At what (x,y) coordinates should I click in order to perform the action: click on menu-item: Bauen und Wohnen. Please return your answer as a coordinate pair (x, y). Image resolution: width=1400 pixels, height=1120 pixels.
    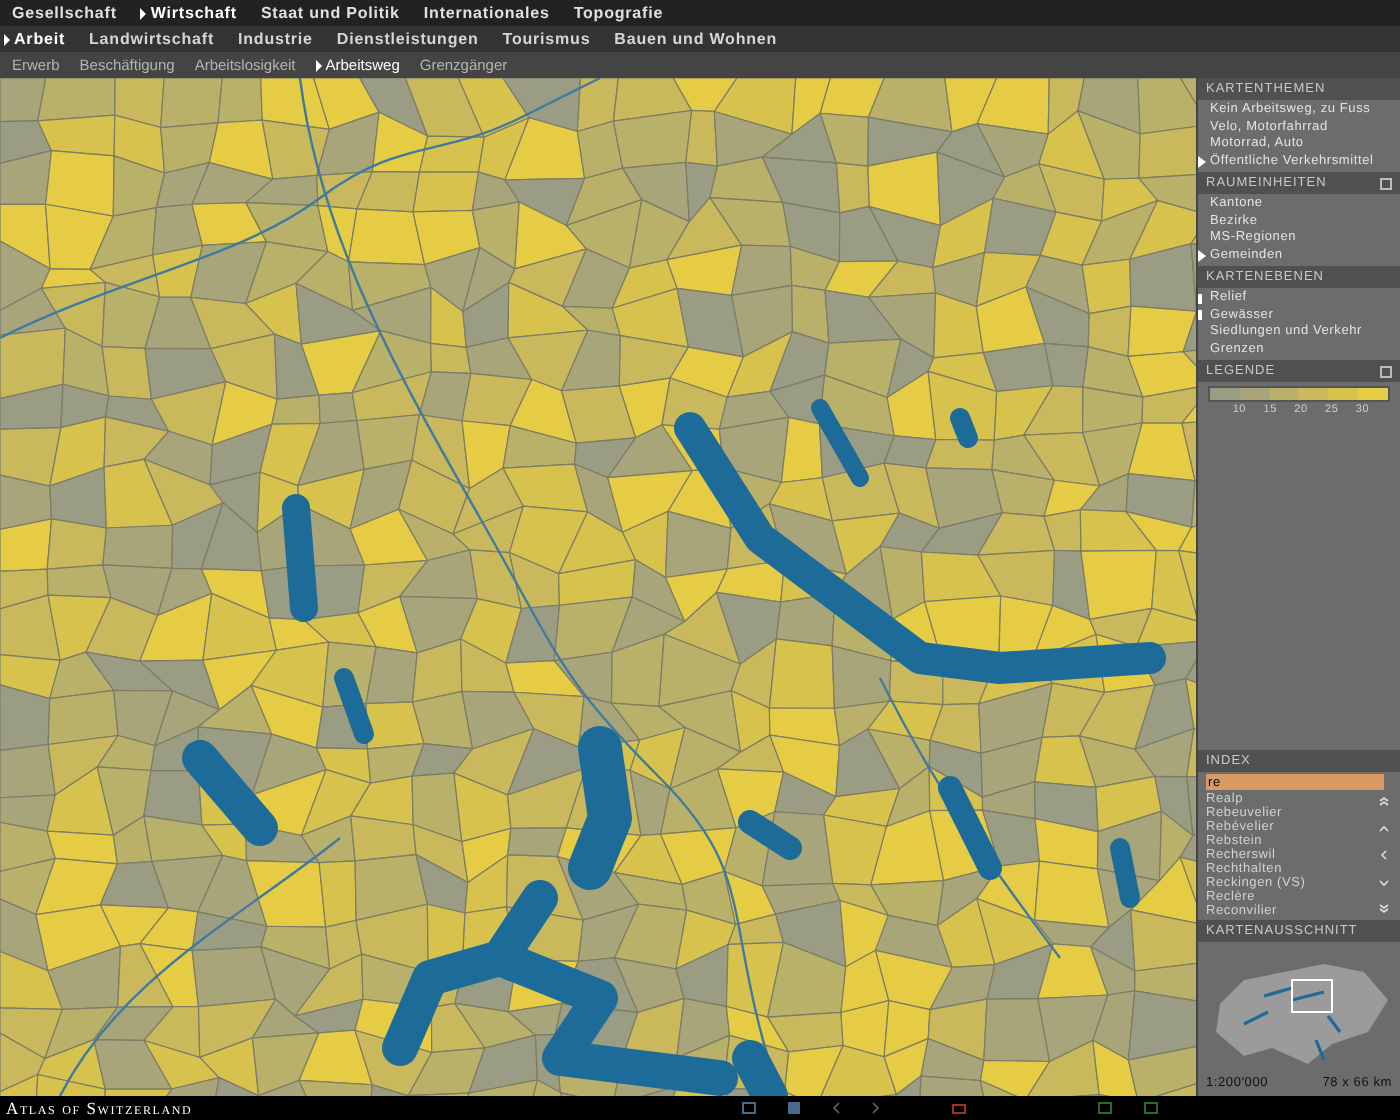
    Looking at the image, I should click on (696, 39).